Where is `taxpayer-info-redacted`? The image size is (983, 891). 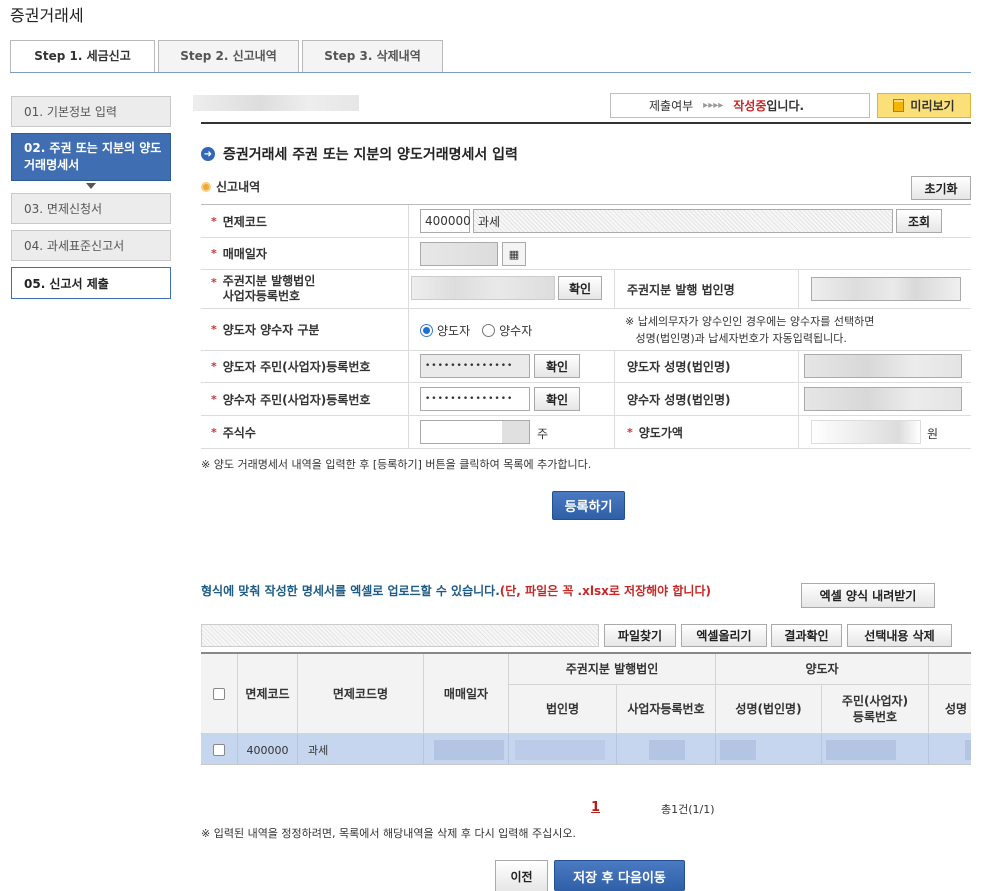
taxpayer-info-redacted is located at coordinates (276, 103).